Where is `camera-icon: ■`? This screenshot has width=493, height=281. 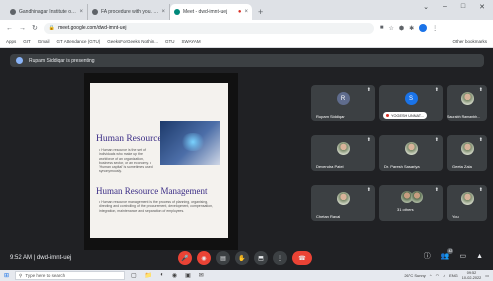 camera-icon: ■ is located at coordinates (382, 28).